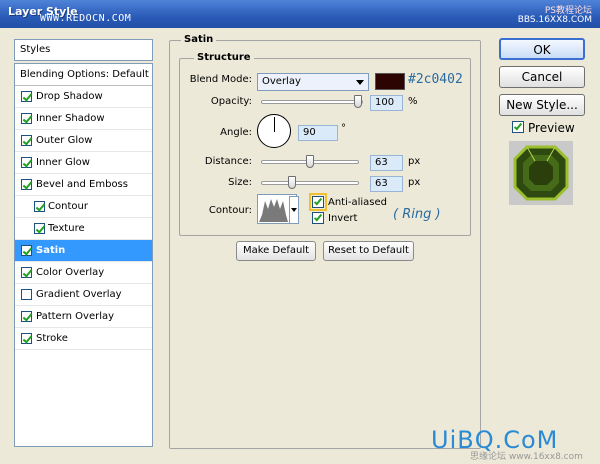  What do you see at coordinates (26, 316) in the screenshot?
I see `pattern-overlay-checkbox` at bounding box center [26, 316].